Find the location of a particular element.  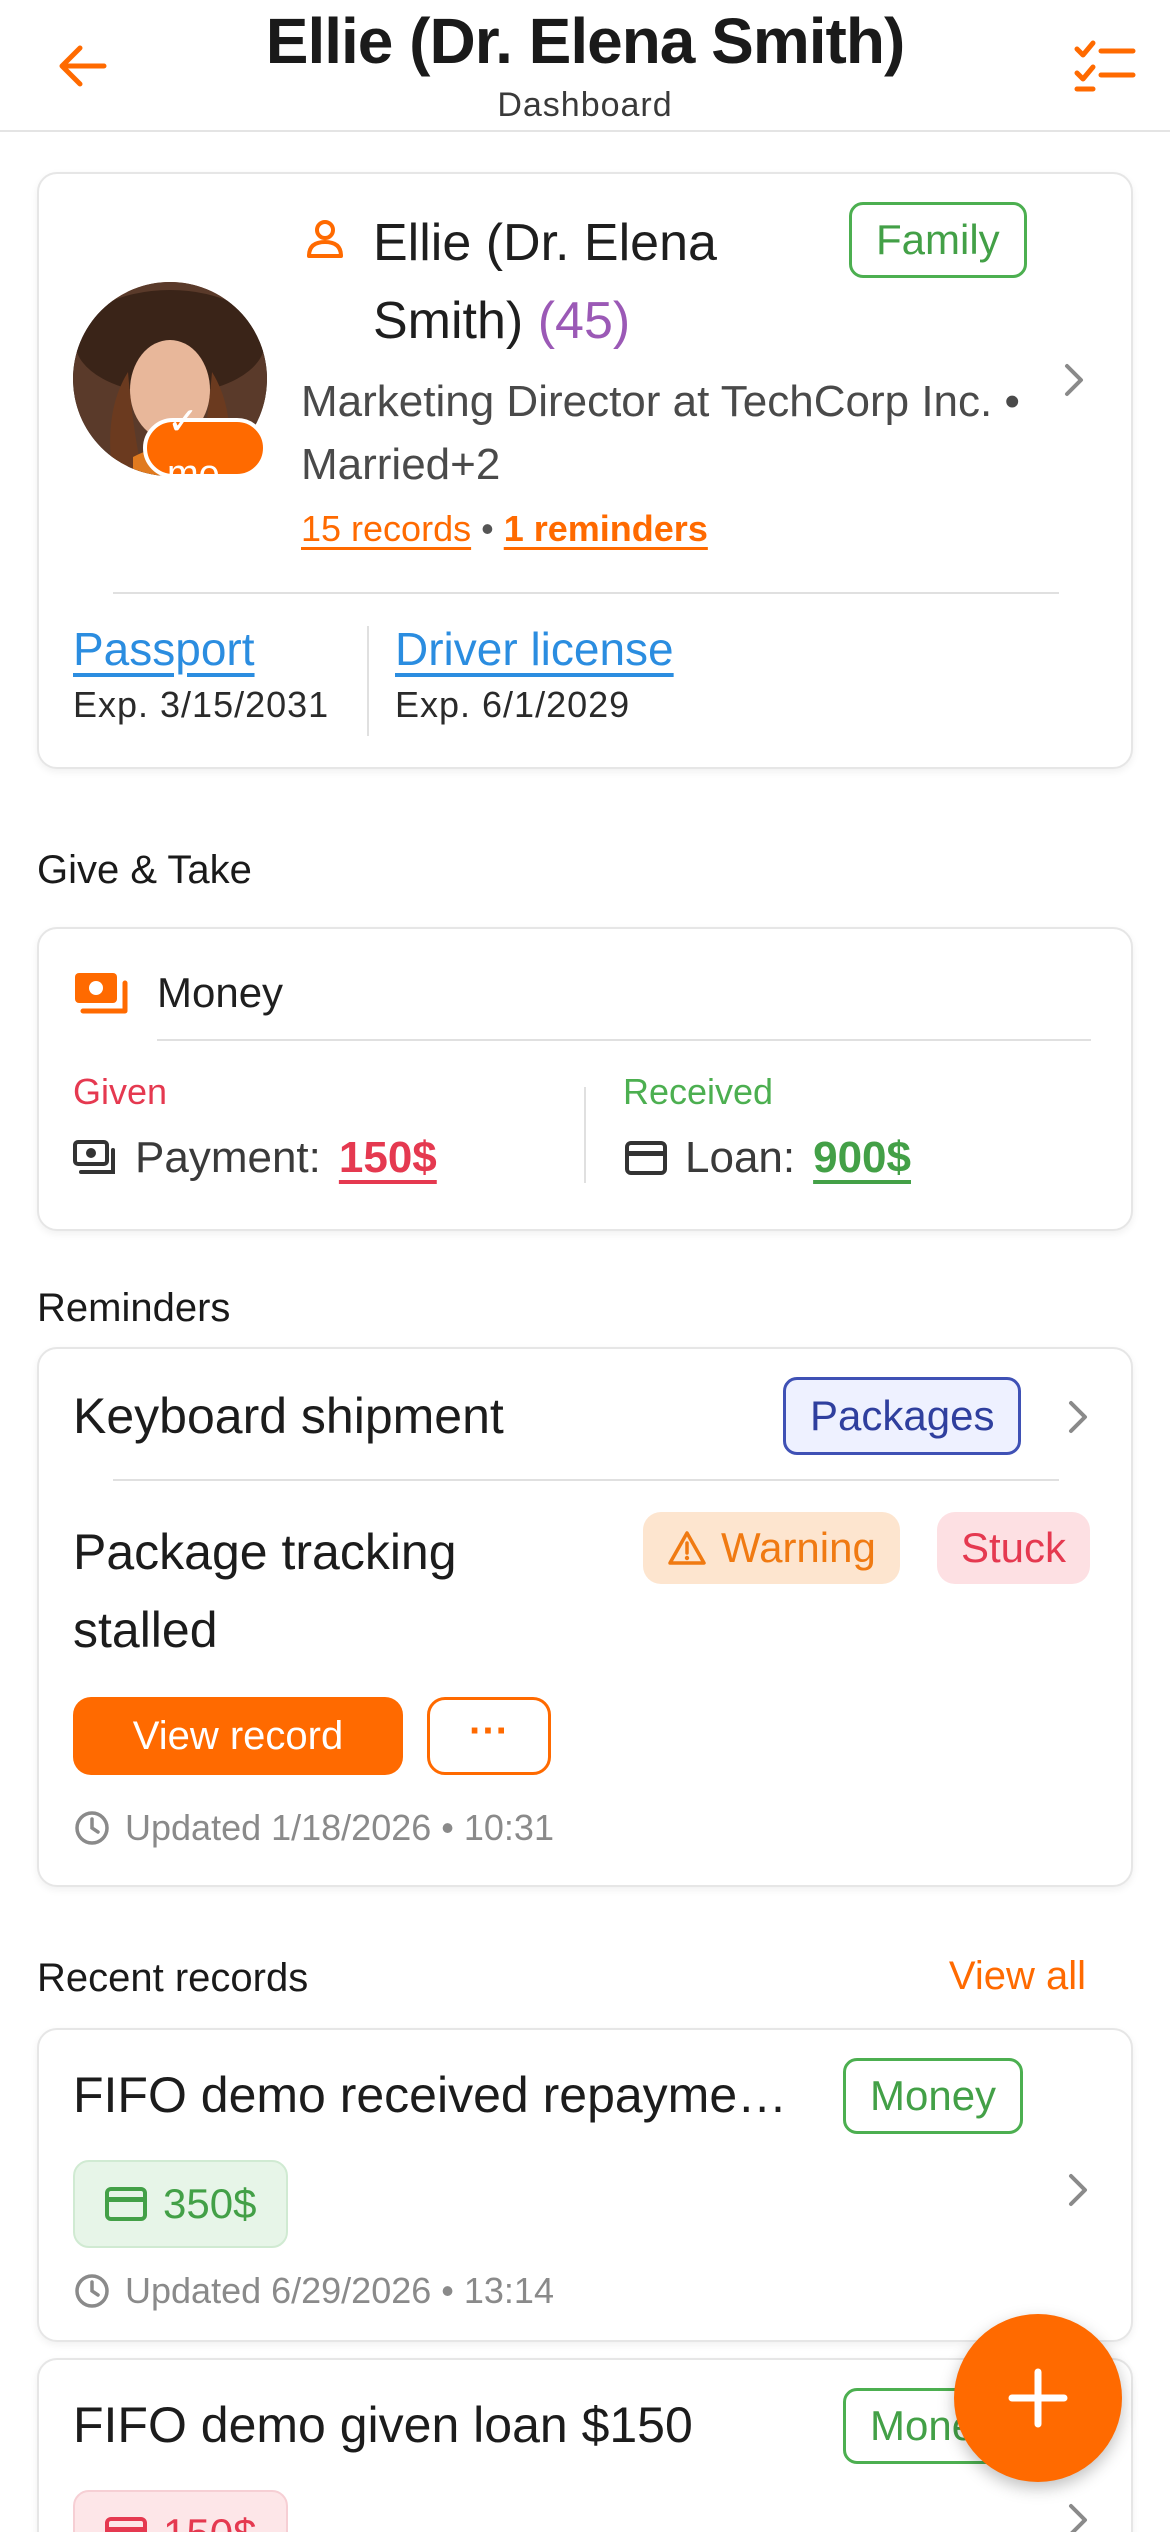

status-badge: Stuck is located at coordinates (1014, 1548).